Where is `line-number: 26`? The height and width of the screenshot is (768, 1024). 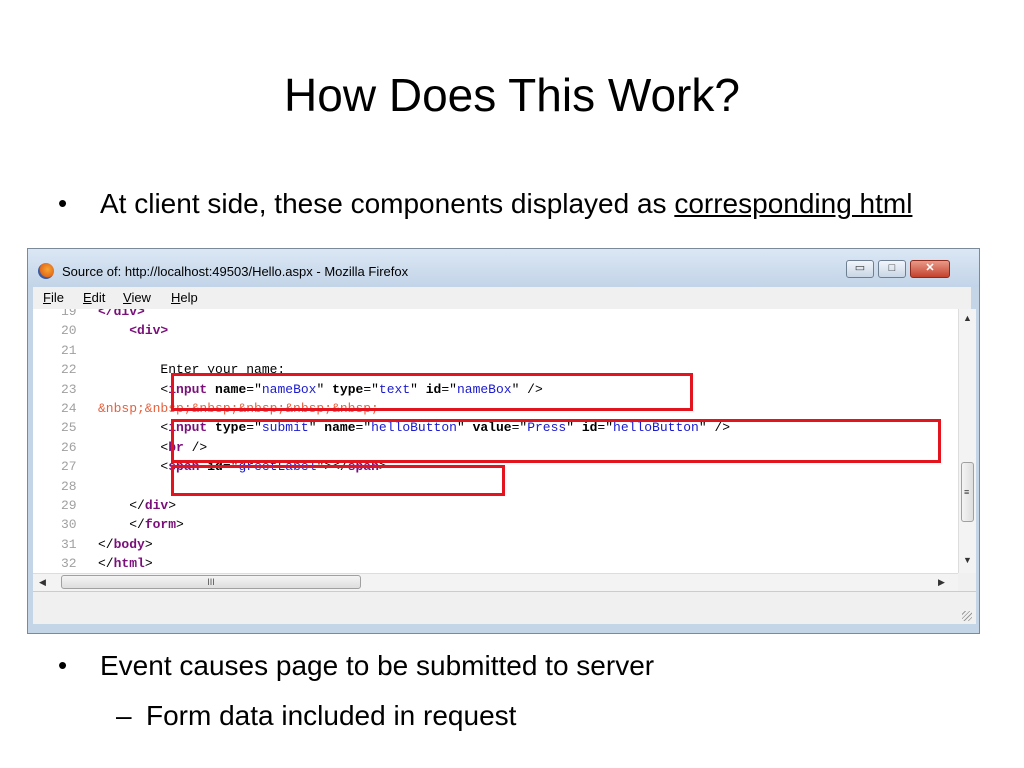
line-number: 26 is located at coordinates (69, 447).